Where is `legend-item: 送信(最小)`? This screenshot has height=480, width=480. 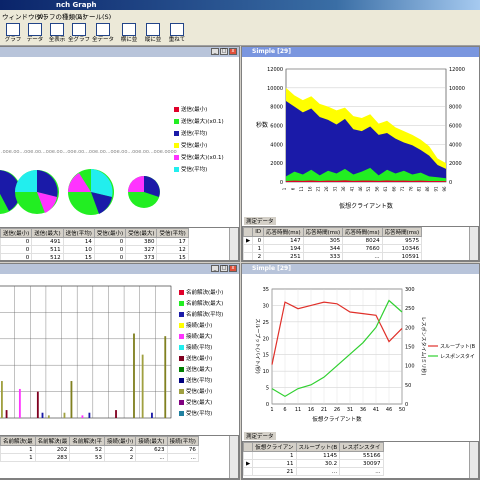 legend-item: 送信(最小) is located at coordinates (195, 358).